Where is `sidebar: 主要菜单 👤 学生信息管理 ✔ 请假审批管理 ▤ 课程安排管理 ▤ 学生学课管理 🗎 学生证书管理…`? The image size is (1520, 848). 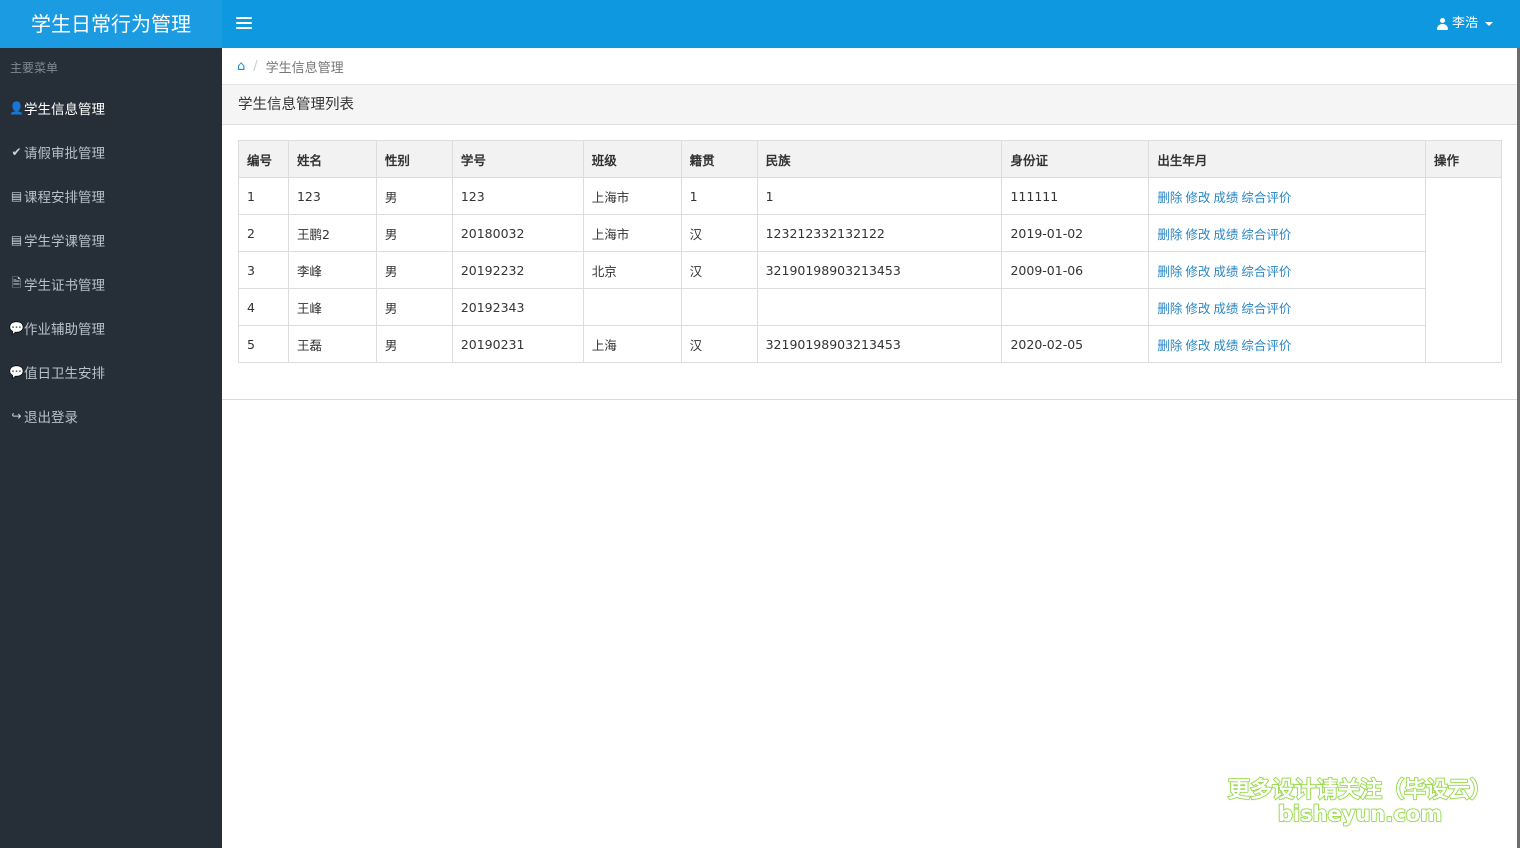 sidebar: 主要菜单 👤 学生信息管理 ✔ 请假审批管理 ▤ 课程安排管理 ▤ 学生学课管理 🗎 学生证书管理… is located at coordinates (111, 448).